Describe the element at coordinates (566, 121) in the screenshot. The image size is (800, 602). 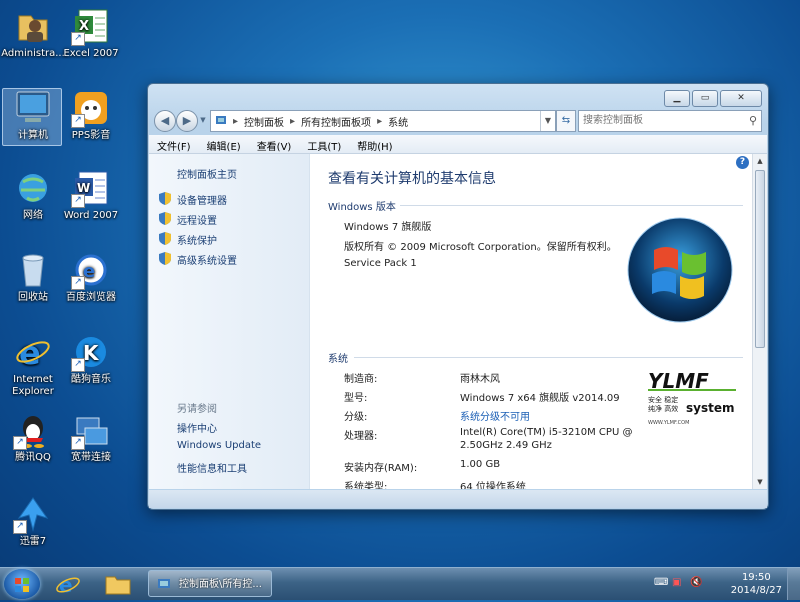
I see `refresh-button: ⇆` at that location.